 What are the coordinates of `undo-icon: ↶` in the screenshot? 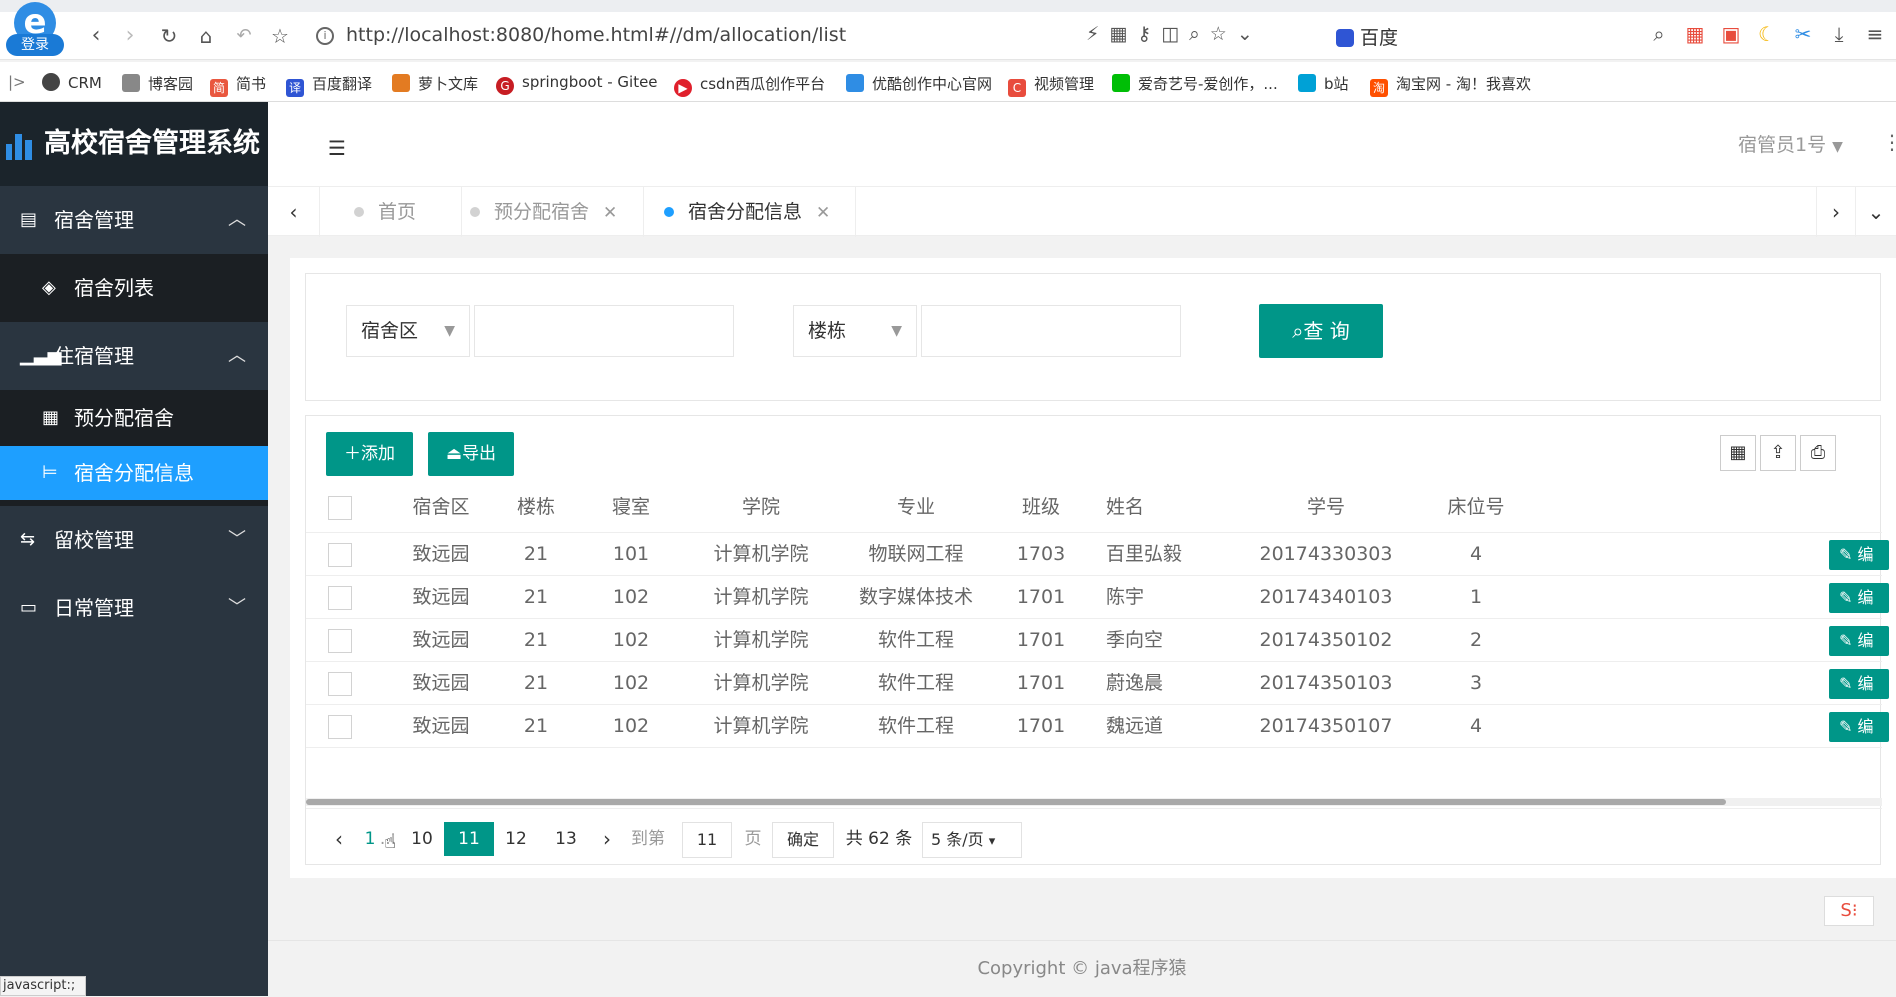 It's located at (244, 36).